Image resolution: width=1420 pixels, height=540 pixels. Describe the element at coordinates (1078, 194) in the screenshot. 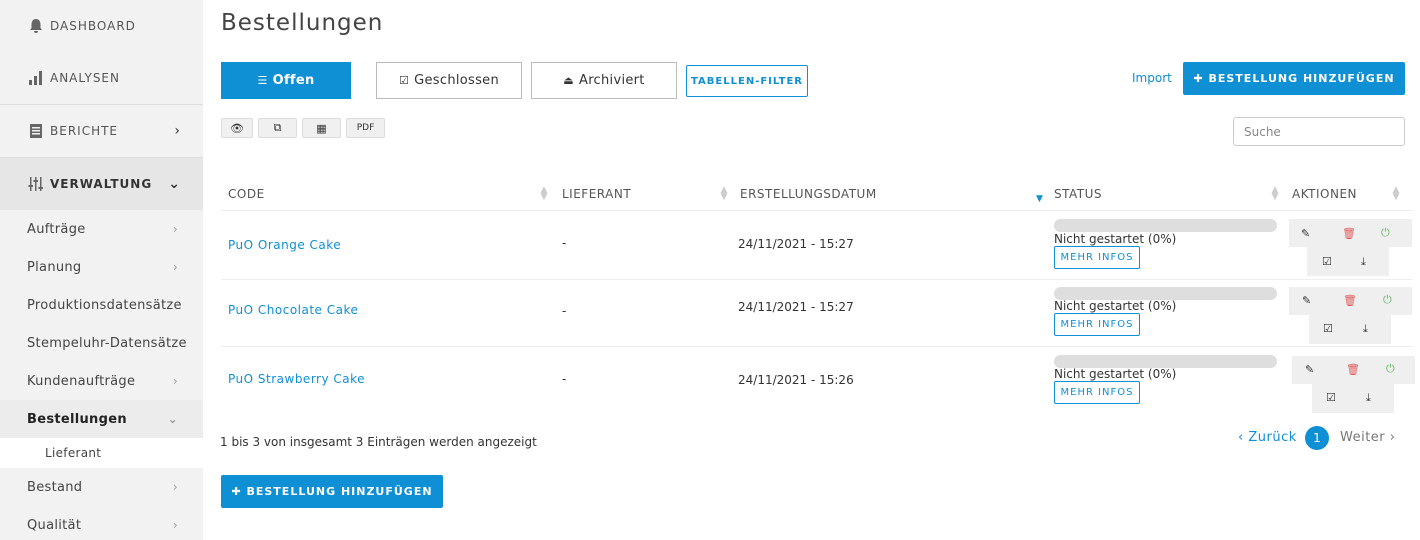

I see `column-header-status: STATUS` at that location.